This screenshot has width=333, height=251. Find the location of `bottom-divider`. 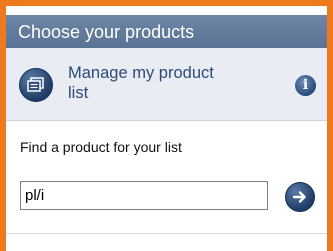

bottom-divider is located at coordinates (166, 233).